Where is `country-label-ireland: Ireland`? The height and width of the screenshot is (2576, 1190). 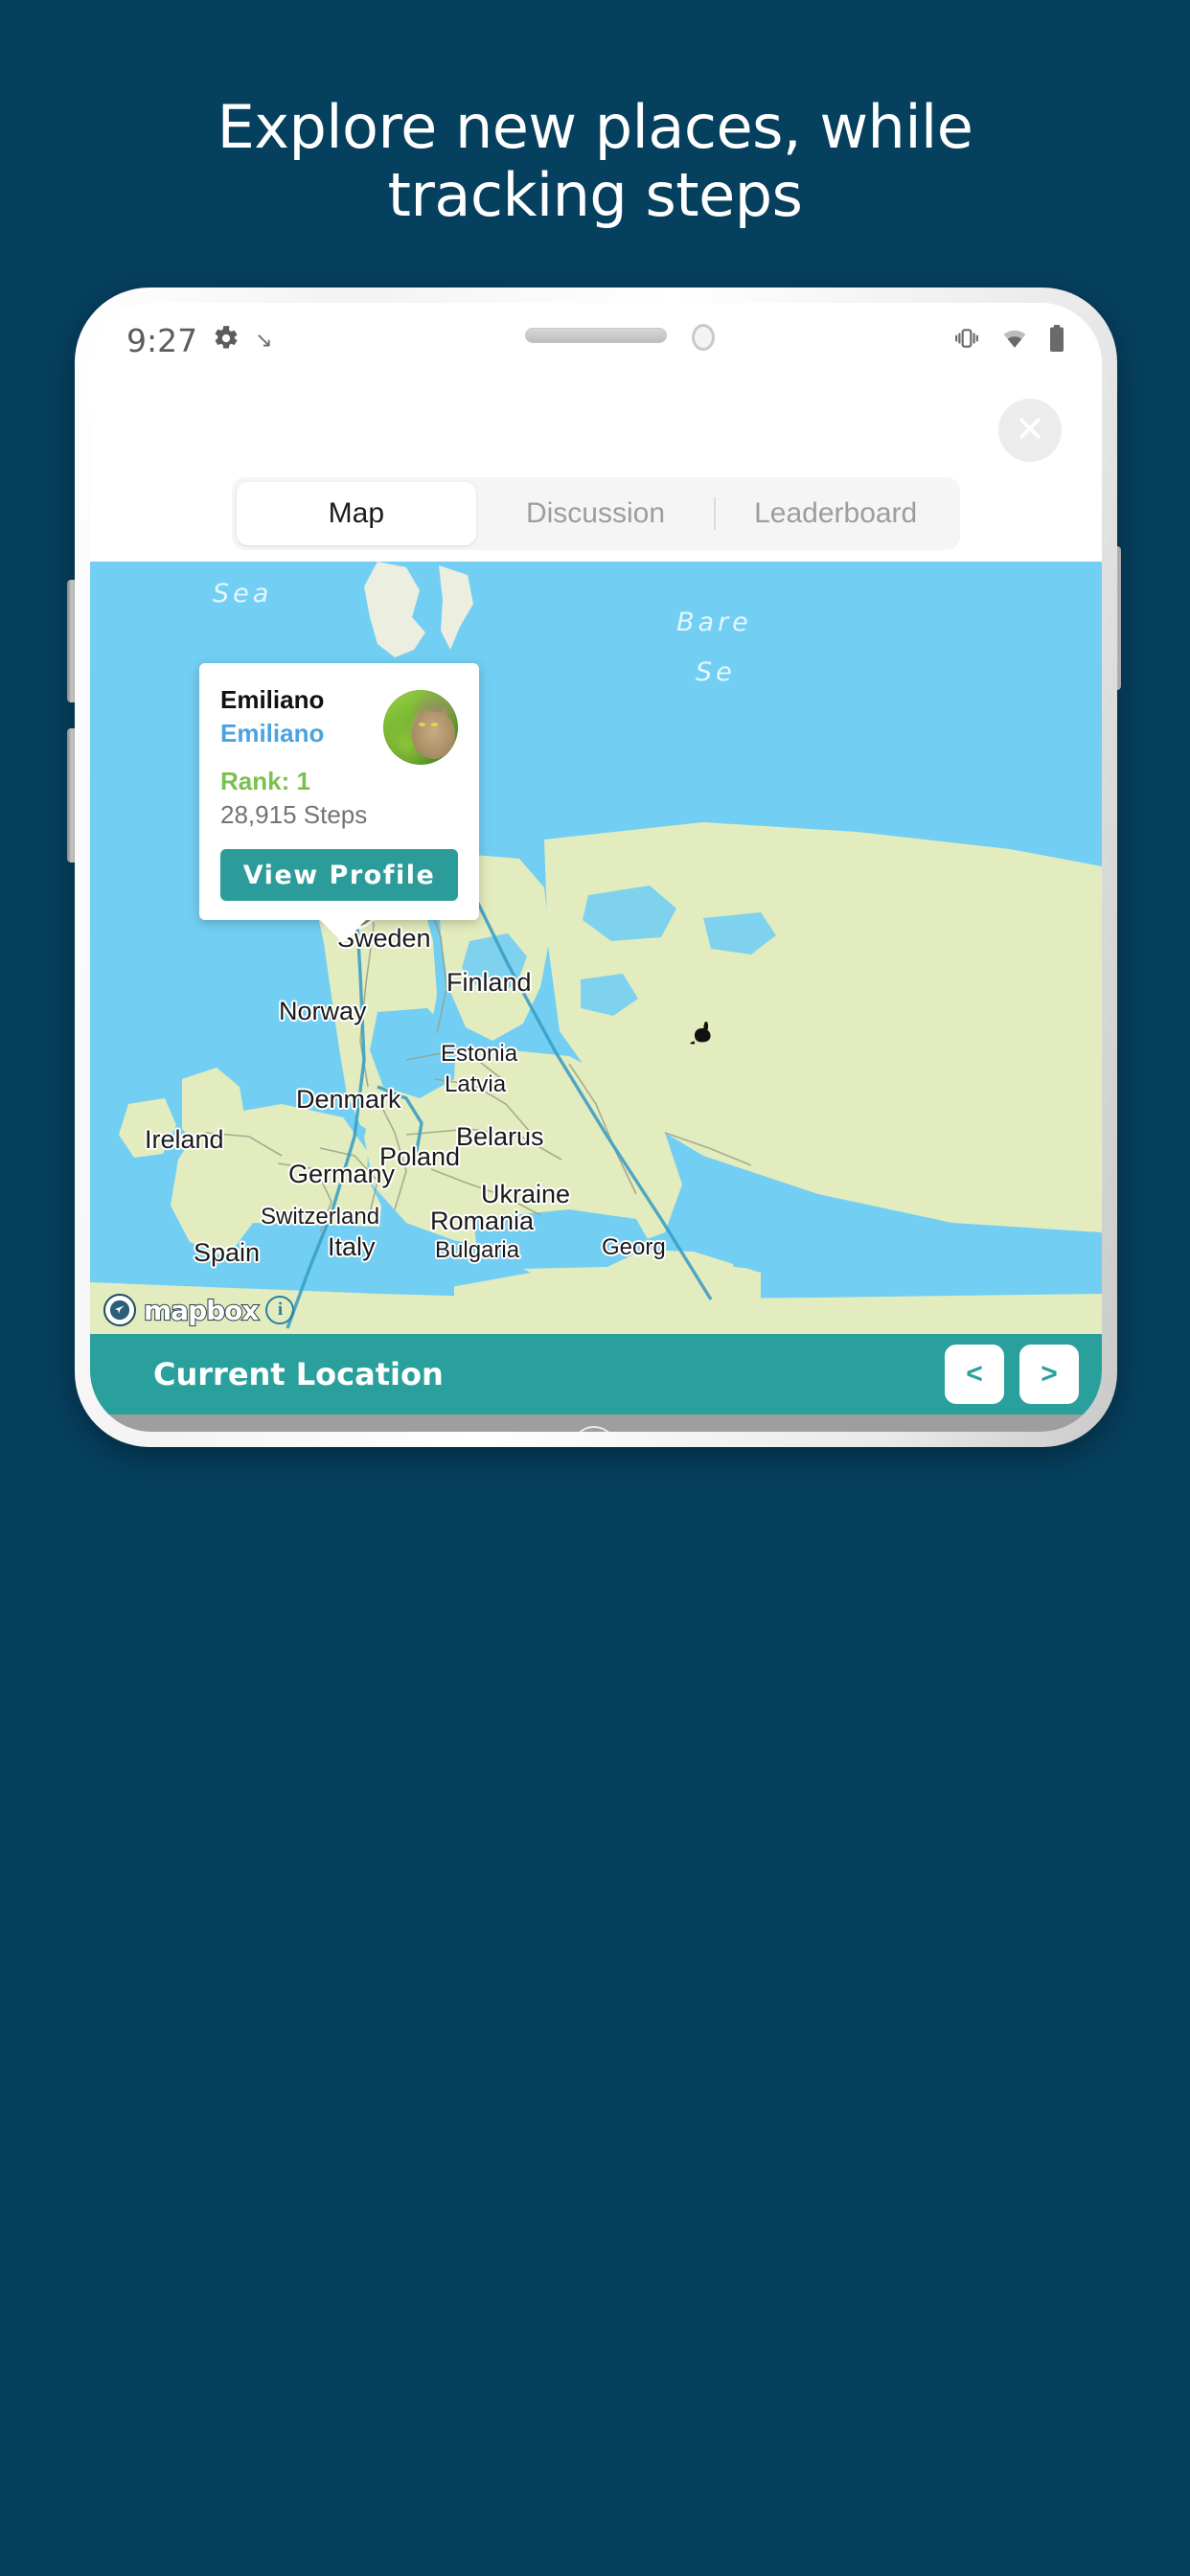
country-label-ireland: Ireland is located at coordinates (185, 1139).